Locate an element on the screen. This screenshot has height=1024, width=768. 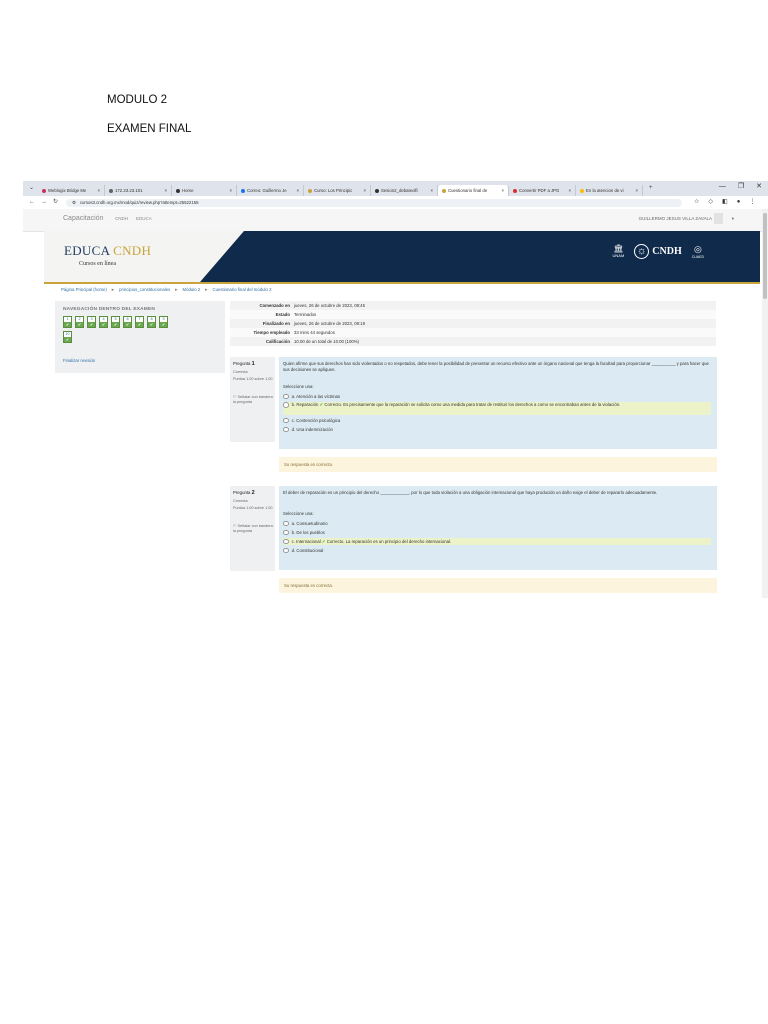
tab-search-icon: ⌄ is located at coordinates (31, 188).